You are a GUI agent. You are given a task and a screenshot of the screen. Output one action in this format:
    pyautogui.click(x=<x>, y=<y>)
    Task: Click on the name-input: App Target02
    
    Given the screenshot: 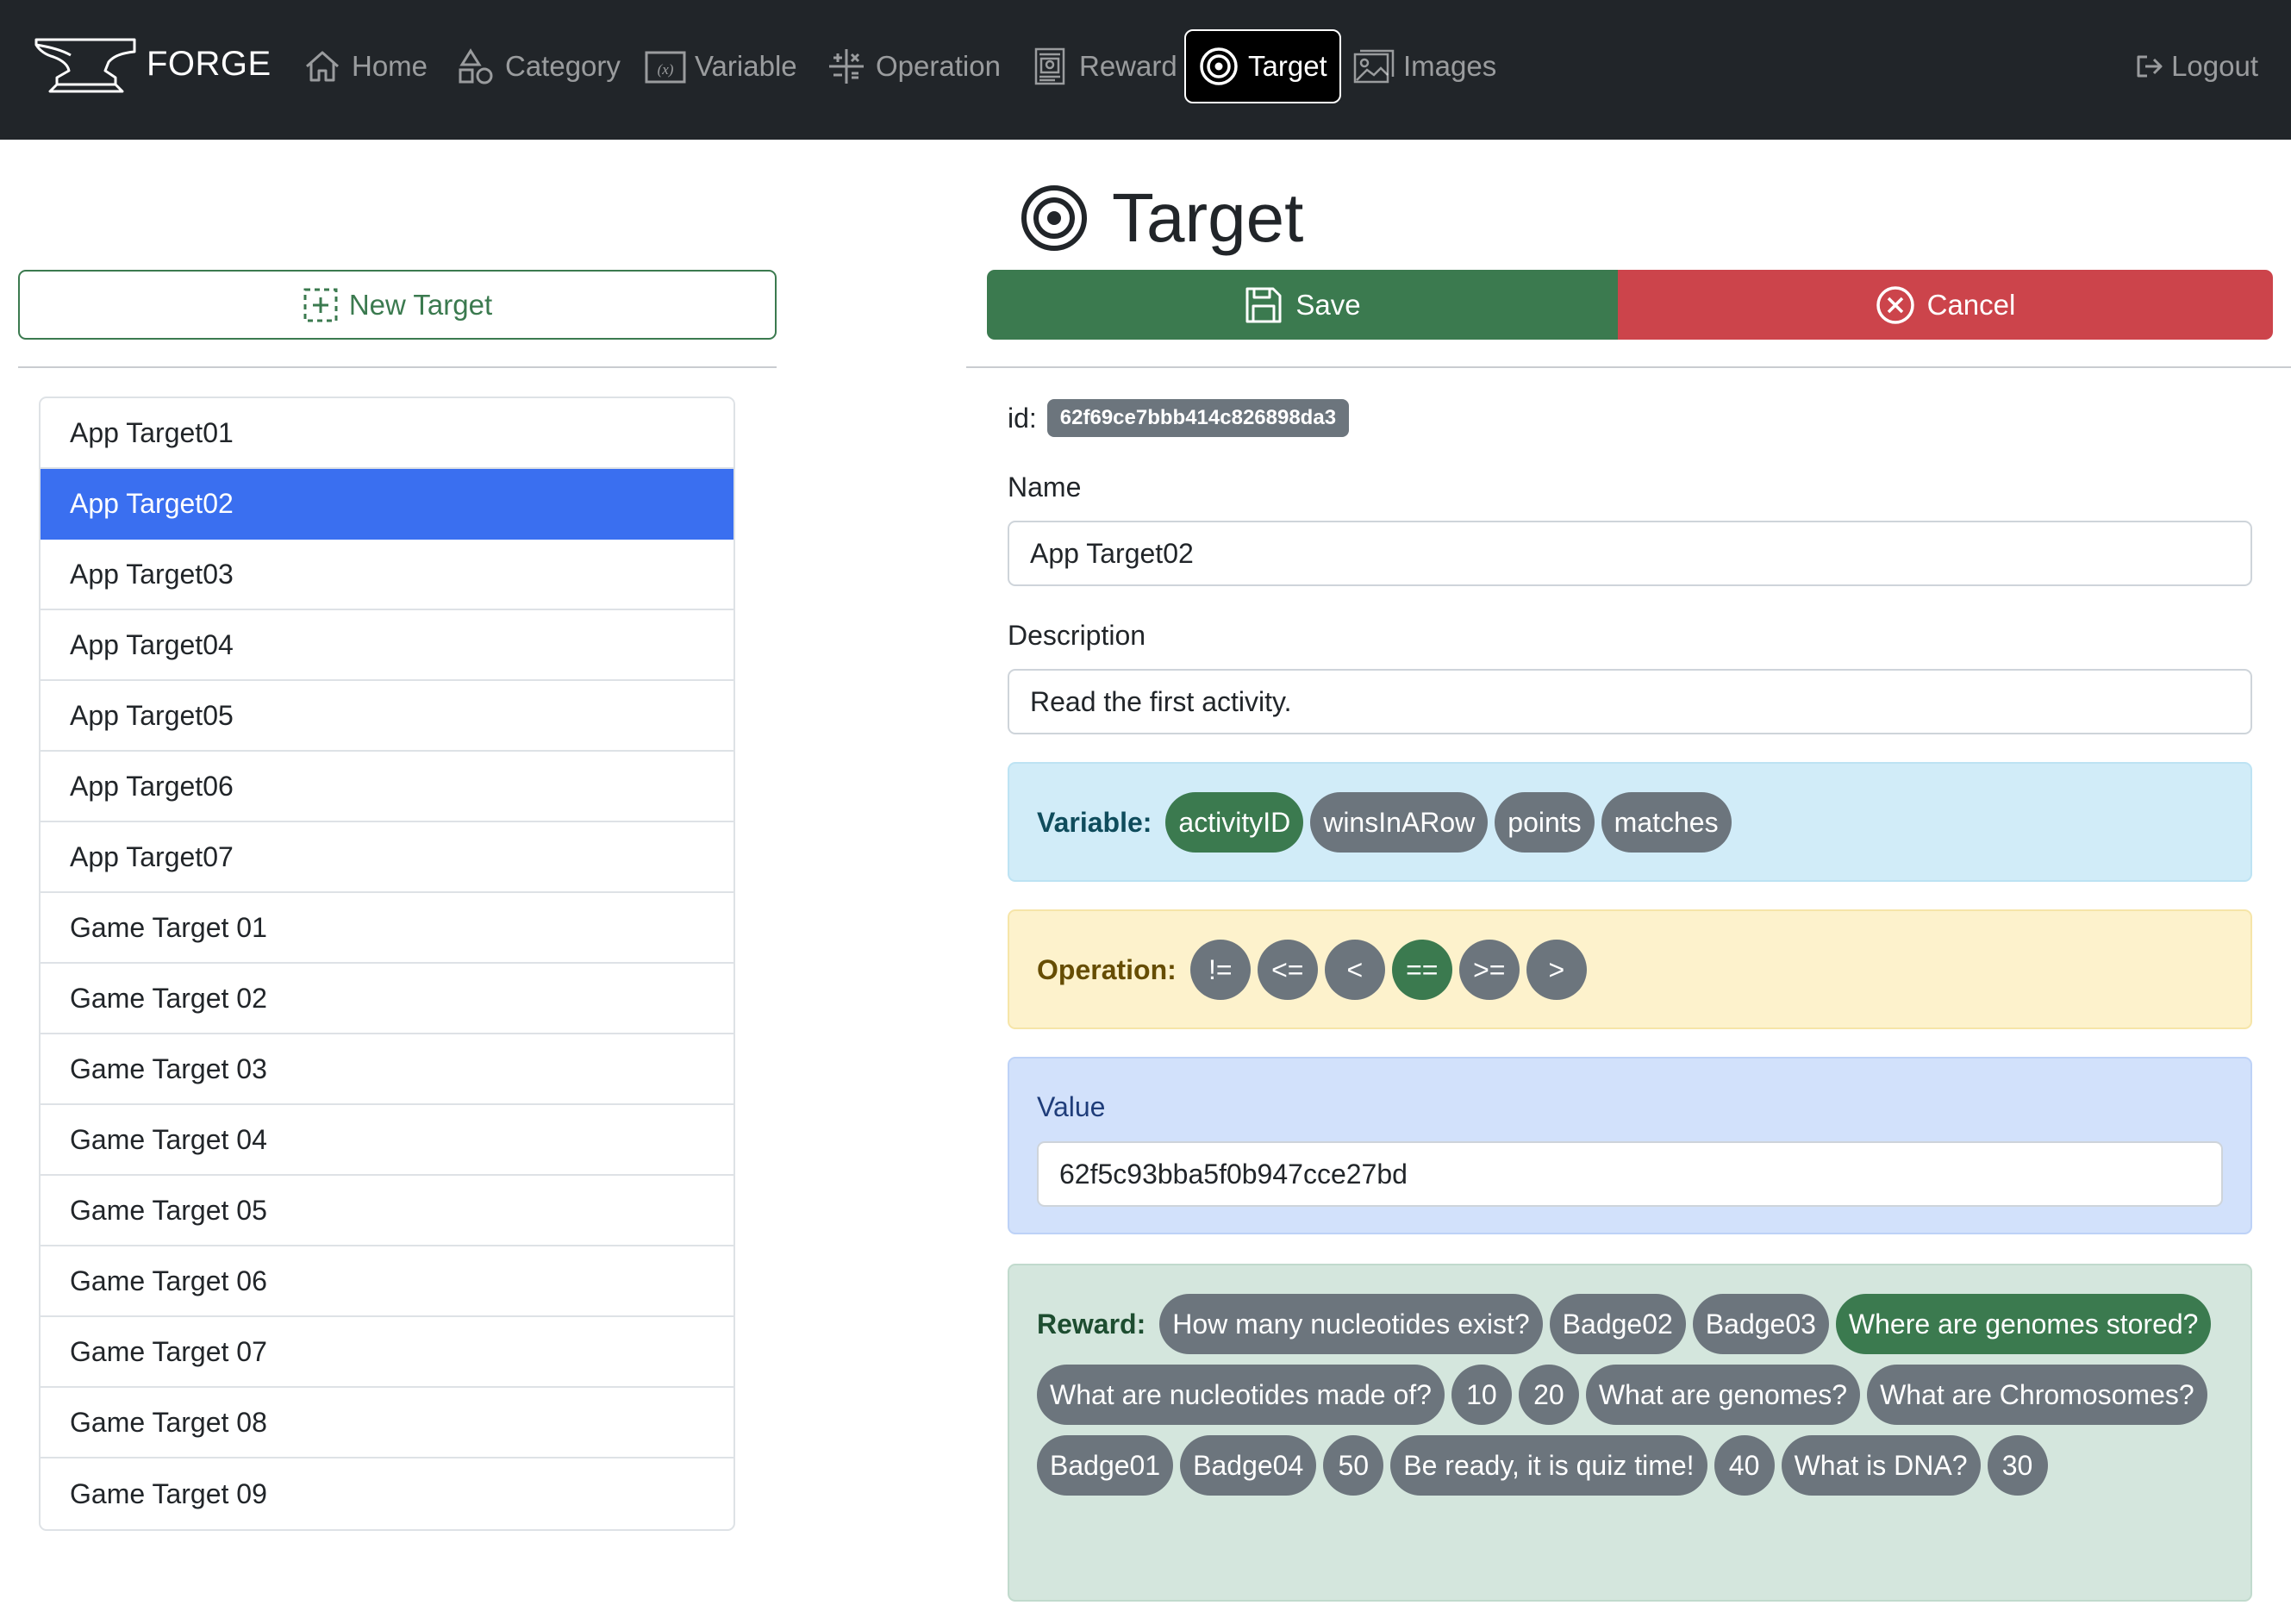 What is the action you would take?
    pyautogui.click(x=1630, y=554)
    